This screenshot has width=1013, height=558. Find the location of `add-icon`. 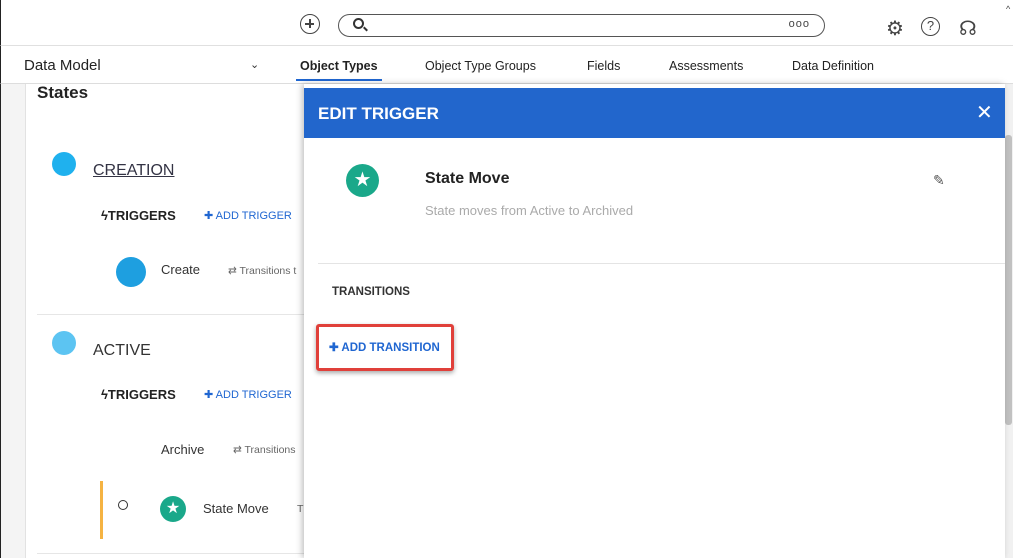

add-icon is located at coordinates (310, 24).